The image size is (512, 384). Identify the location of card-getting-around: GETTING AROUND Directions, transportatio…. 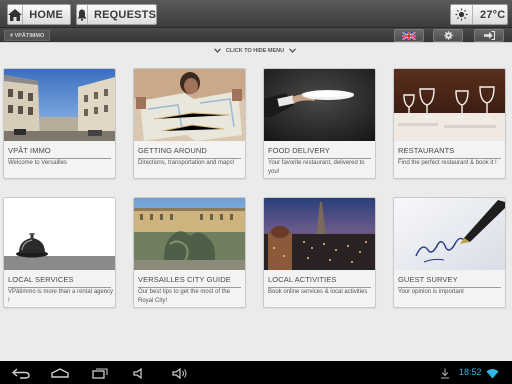
(189, 123).